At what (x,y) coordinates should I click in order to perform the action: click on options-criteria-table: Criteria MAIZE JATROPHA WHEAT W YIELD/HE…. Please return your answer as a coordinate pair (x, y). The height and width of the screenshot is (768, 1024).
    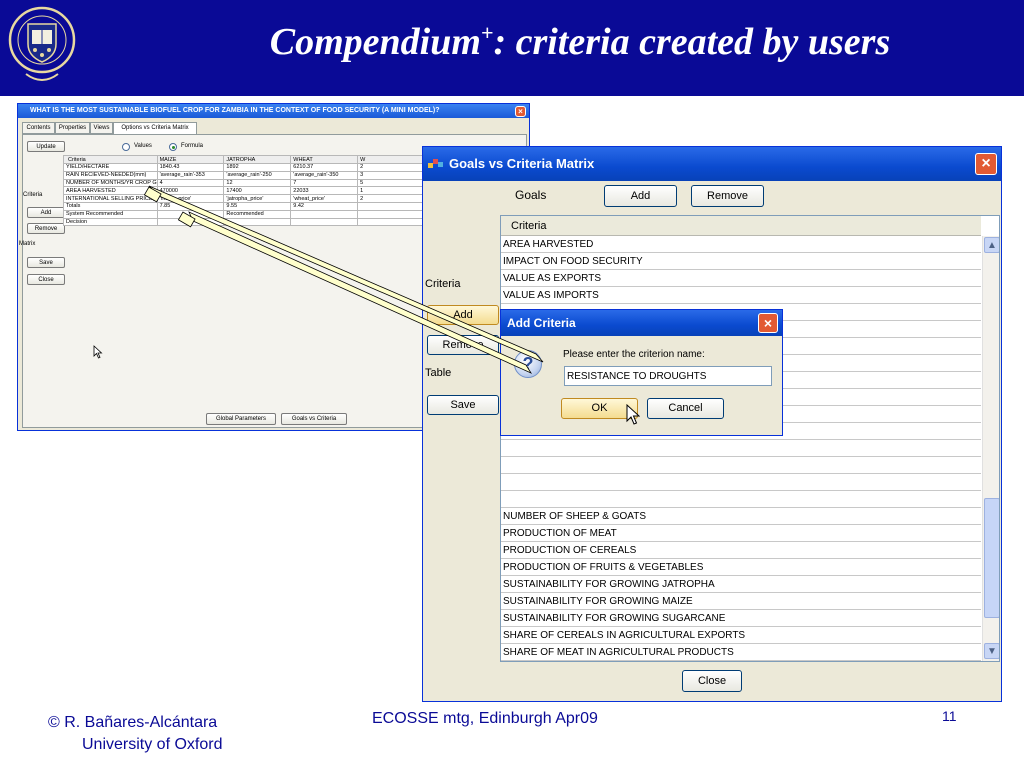
    Looking at the image, I should click on (244, 191).